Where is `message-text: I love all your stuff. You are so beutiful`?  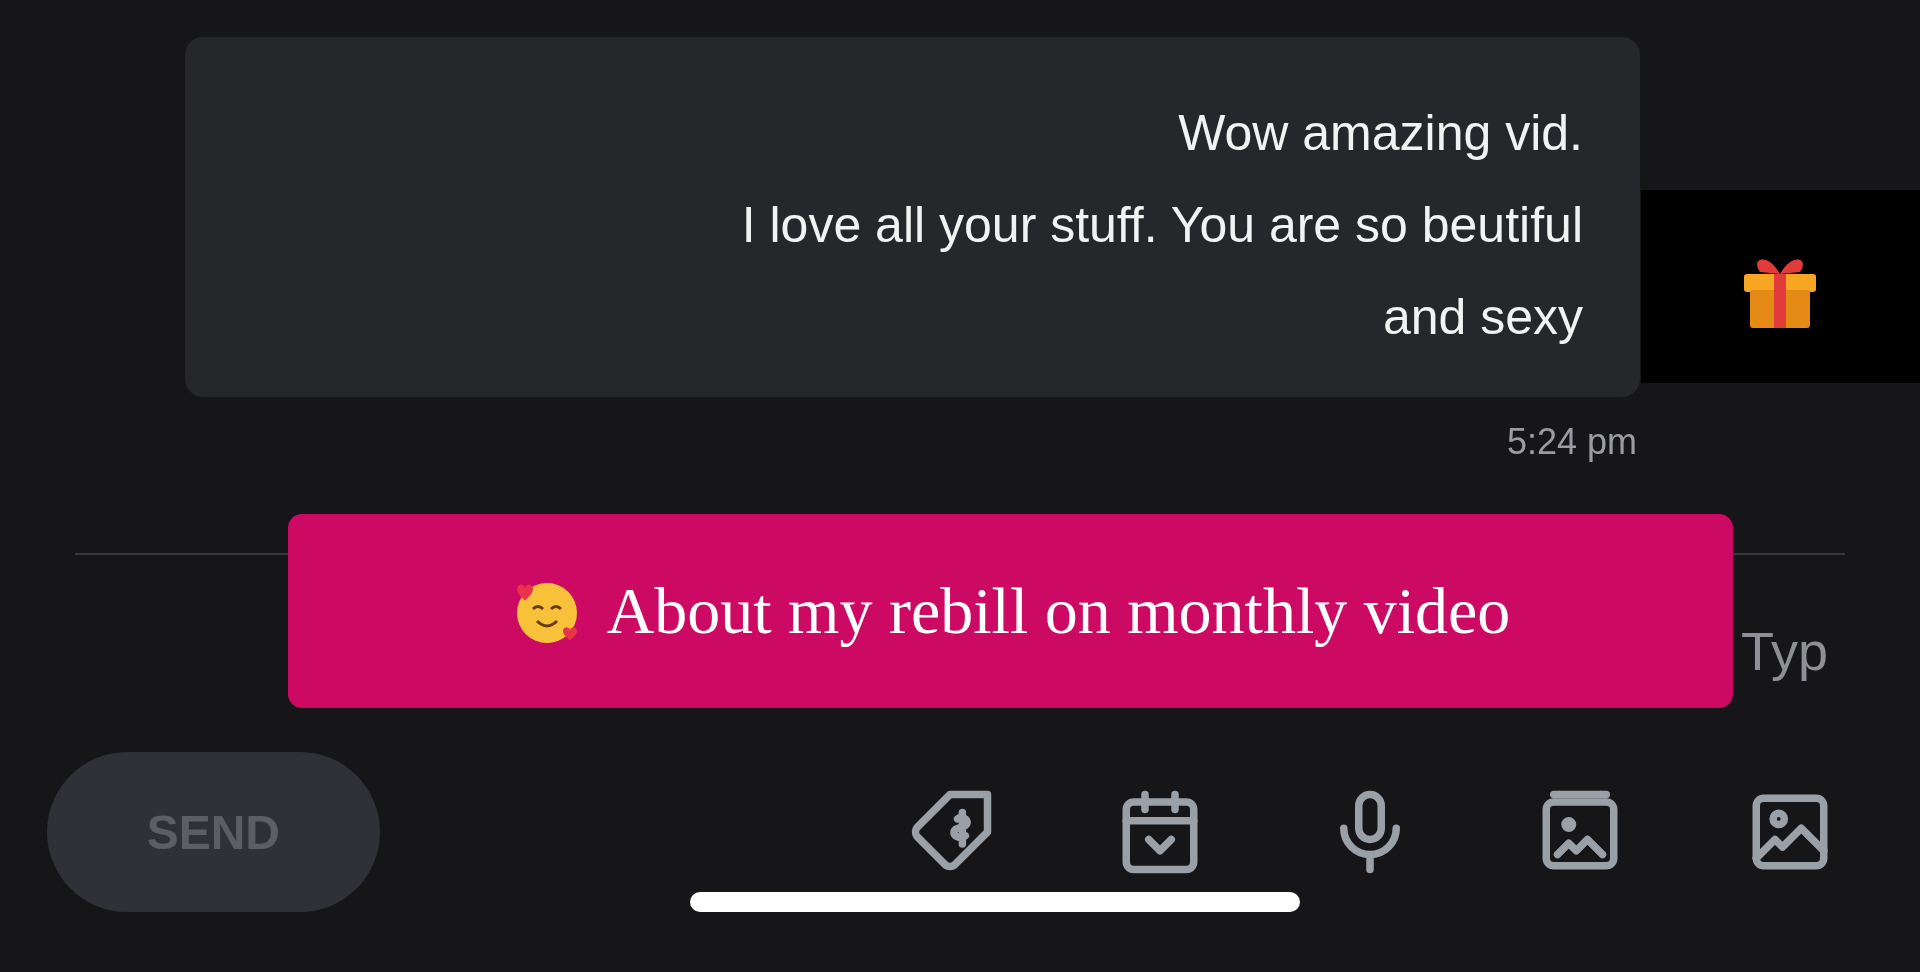
message-text: I love all your stuff. You are so beutiful is located at coordinates (1162, 225).